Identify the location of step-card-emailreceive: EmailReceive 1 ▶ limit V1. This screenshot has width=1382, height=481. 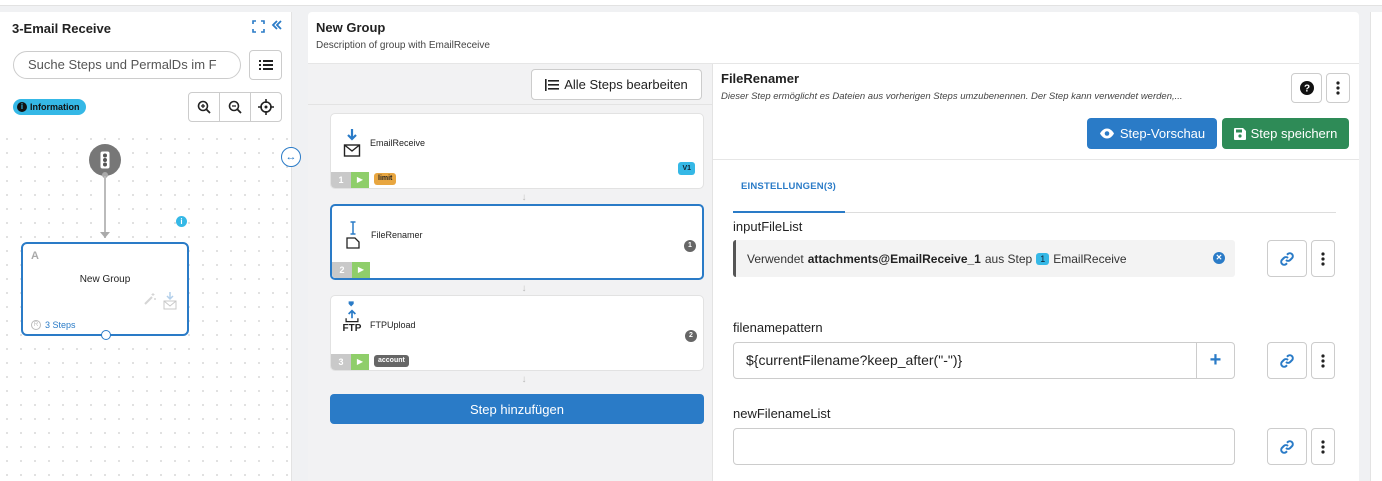
(517, 151).